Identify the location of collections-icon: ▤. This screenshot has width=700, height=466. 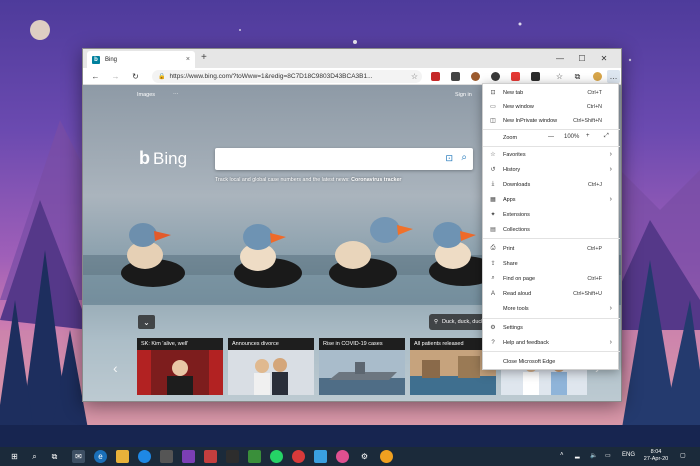
(493, 230).